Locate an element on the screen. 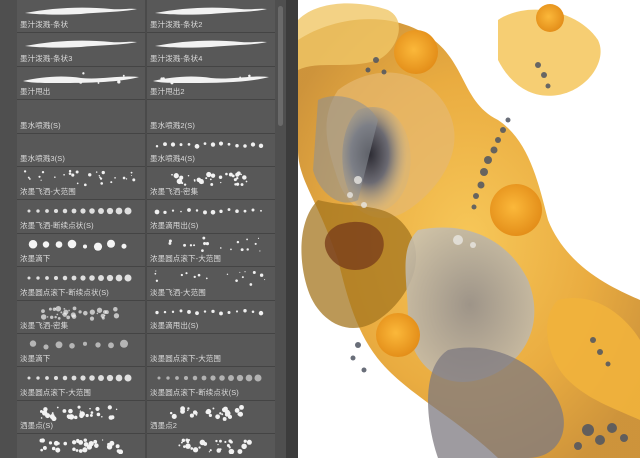 Image resolution: width=640 pixels, height=458 pixels. brush-preset-item: 淡墨圆点滚下-断续点状(S) is located at coordinates (211, 384).